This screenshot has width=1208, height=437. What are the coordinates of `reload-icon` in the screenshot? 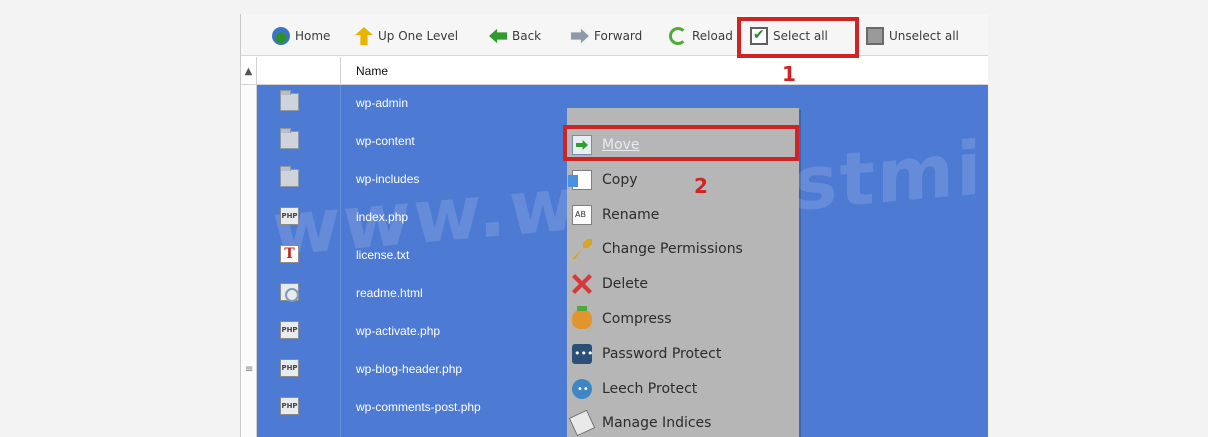 It's located at (678, 36).